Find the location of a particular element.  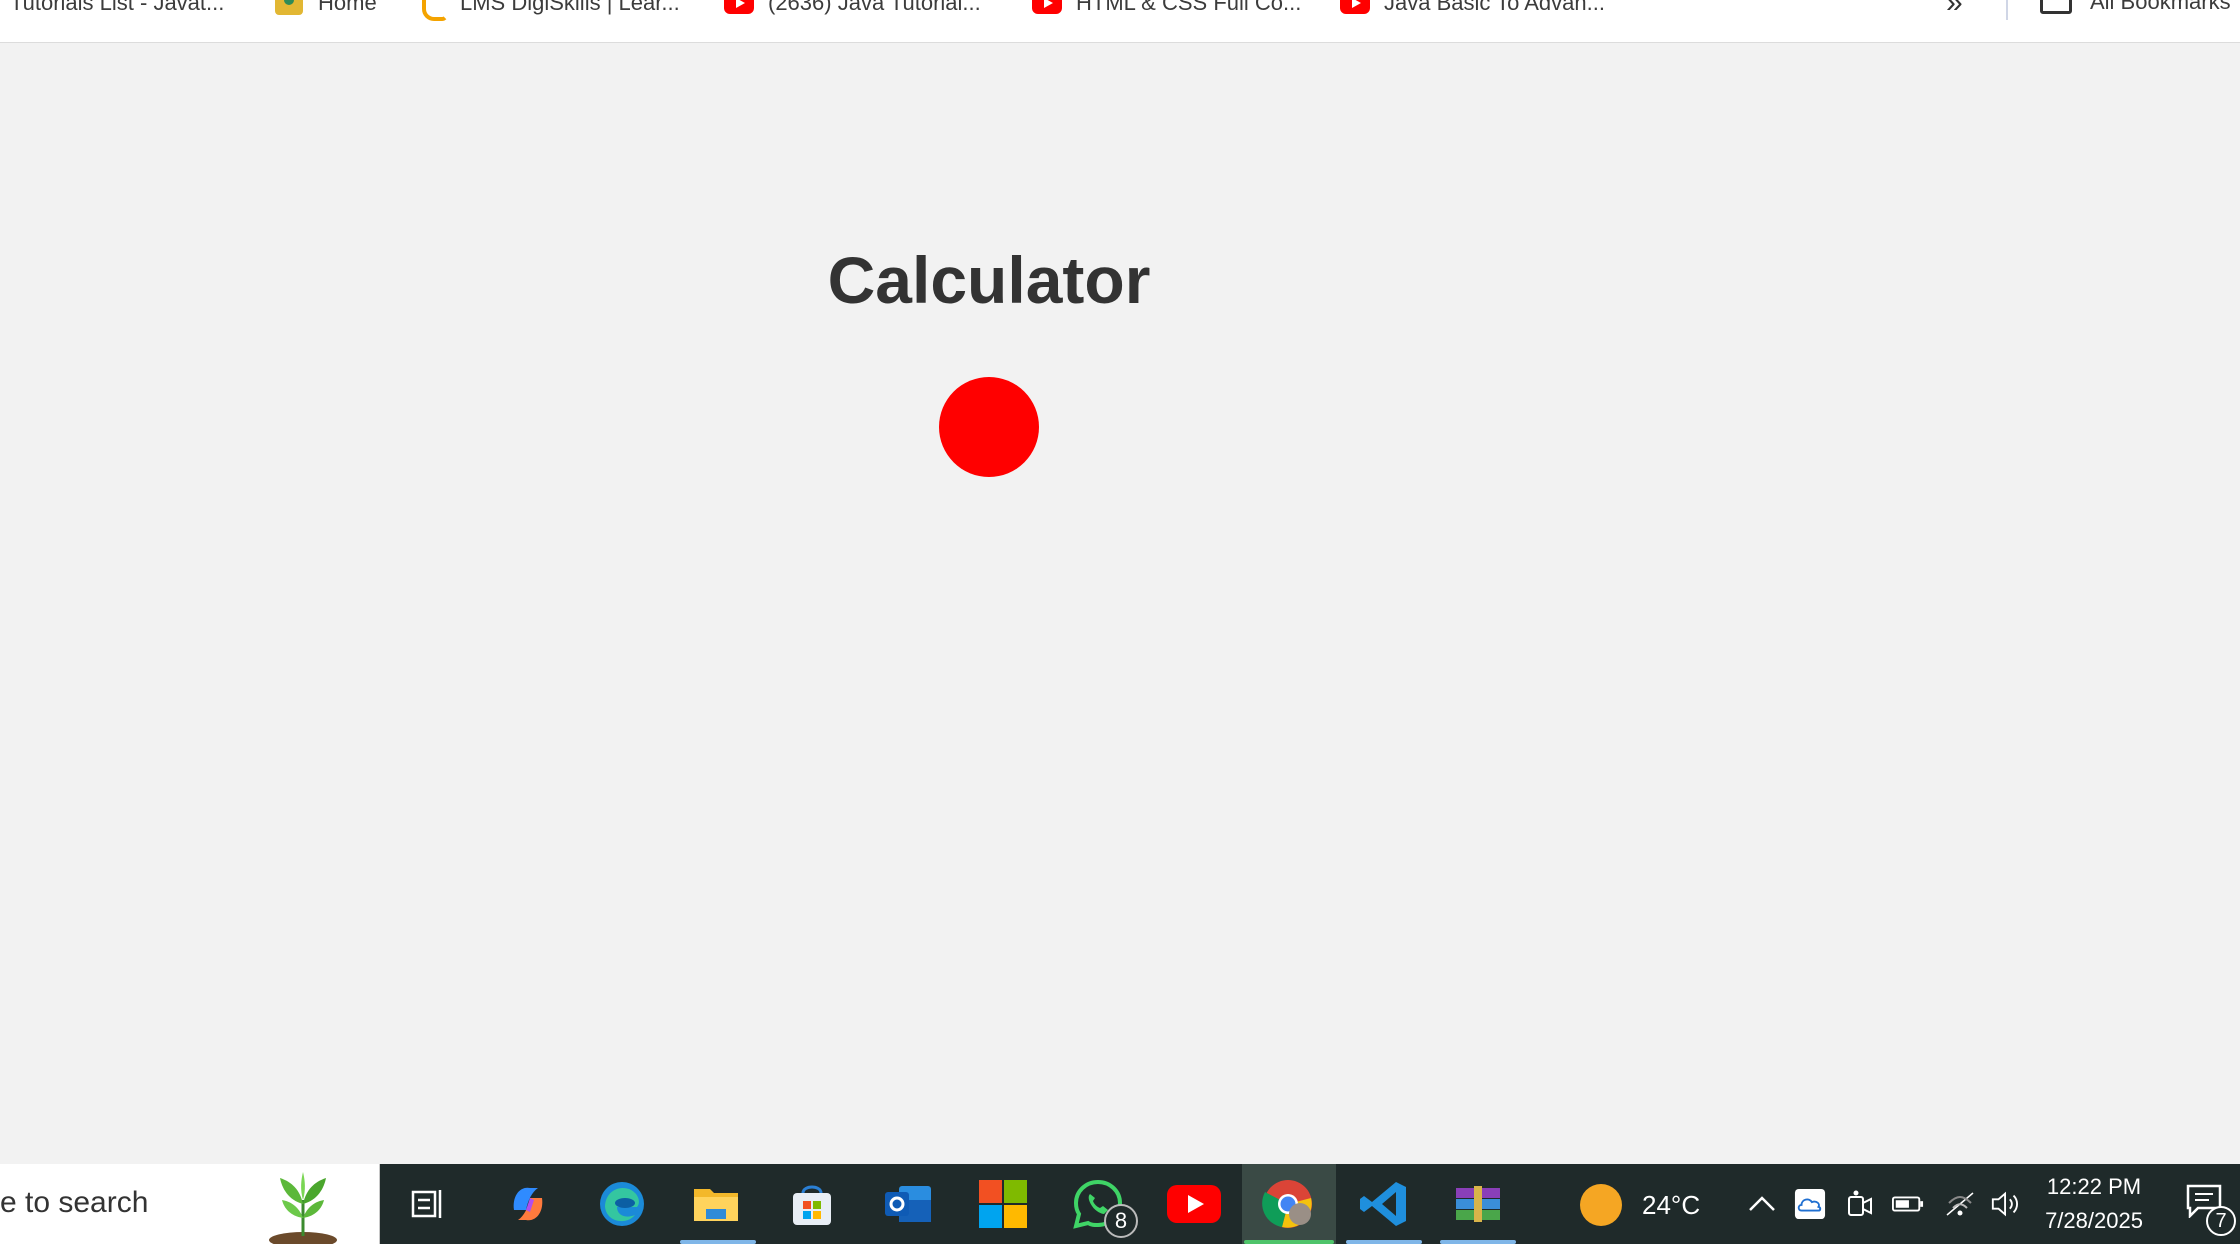

bookmarks-overflow-button: » is located at coordinates (1954, 10).